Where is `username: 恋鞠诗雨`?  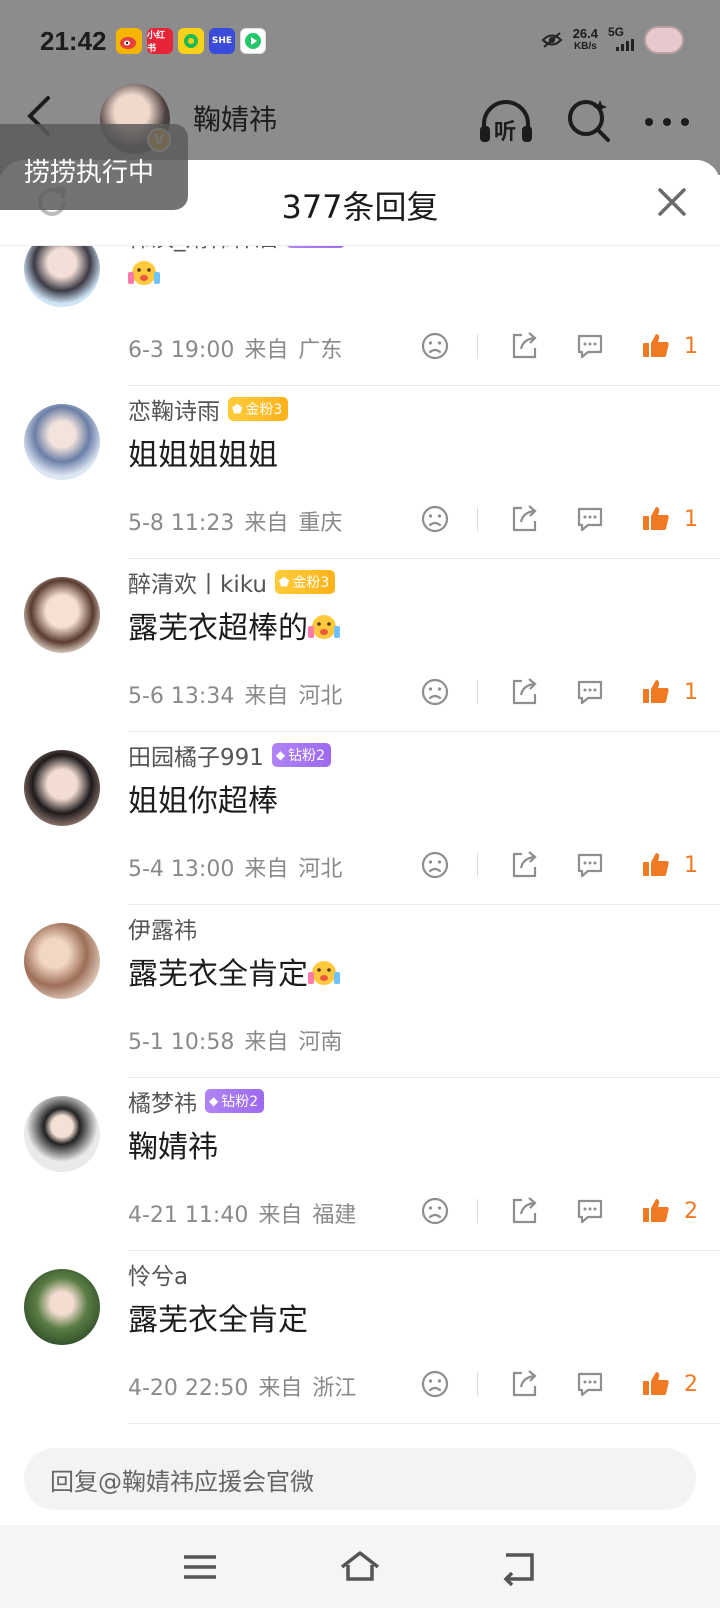
username: 恋鞠诗雨 is located at coordinates (174, 409).